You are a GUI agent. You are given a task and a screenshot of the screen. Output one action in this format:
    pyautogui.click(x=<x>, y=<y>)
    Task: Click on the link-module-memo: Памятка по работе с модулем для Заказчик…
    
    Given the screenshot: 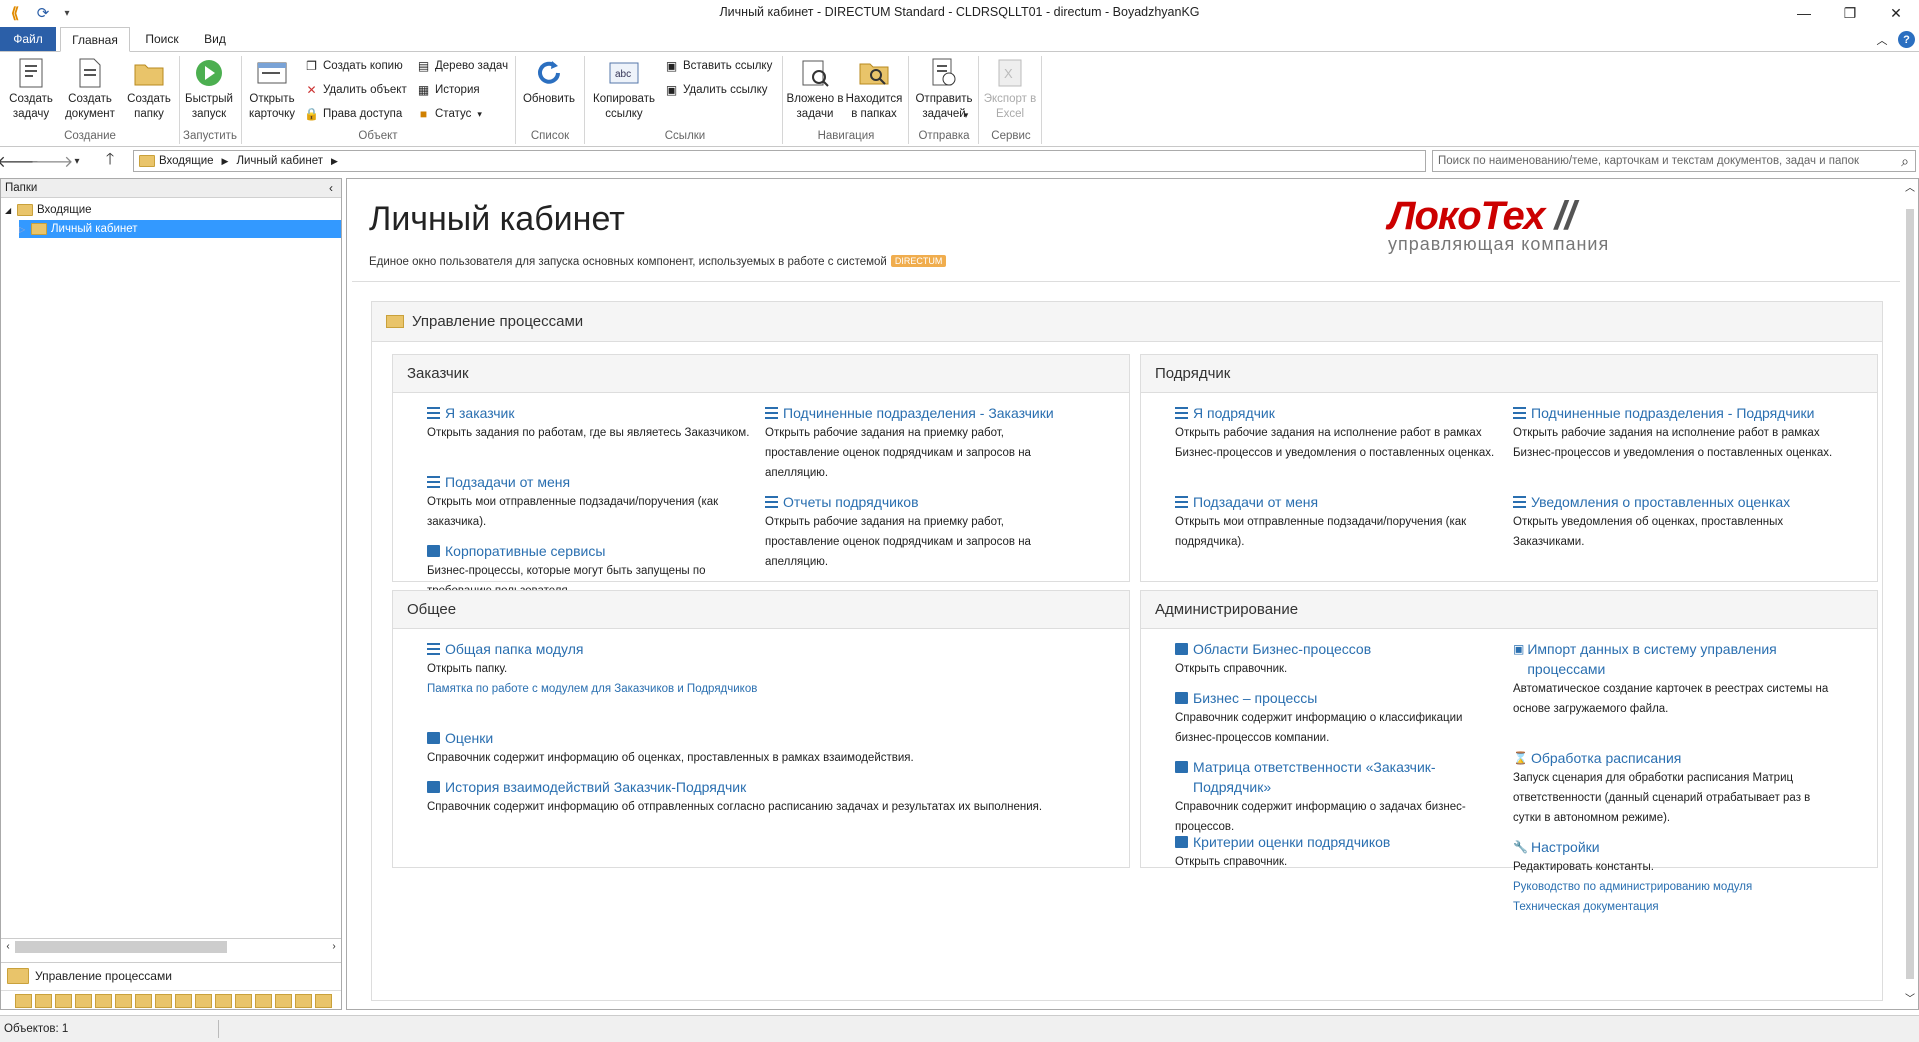 What is the action you would take?
    pyautogui.click(x=767, y=689)
    